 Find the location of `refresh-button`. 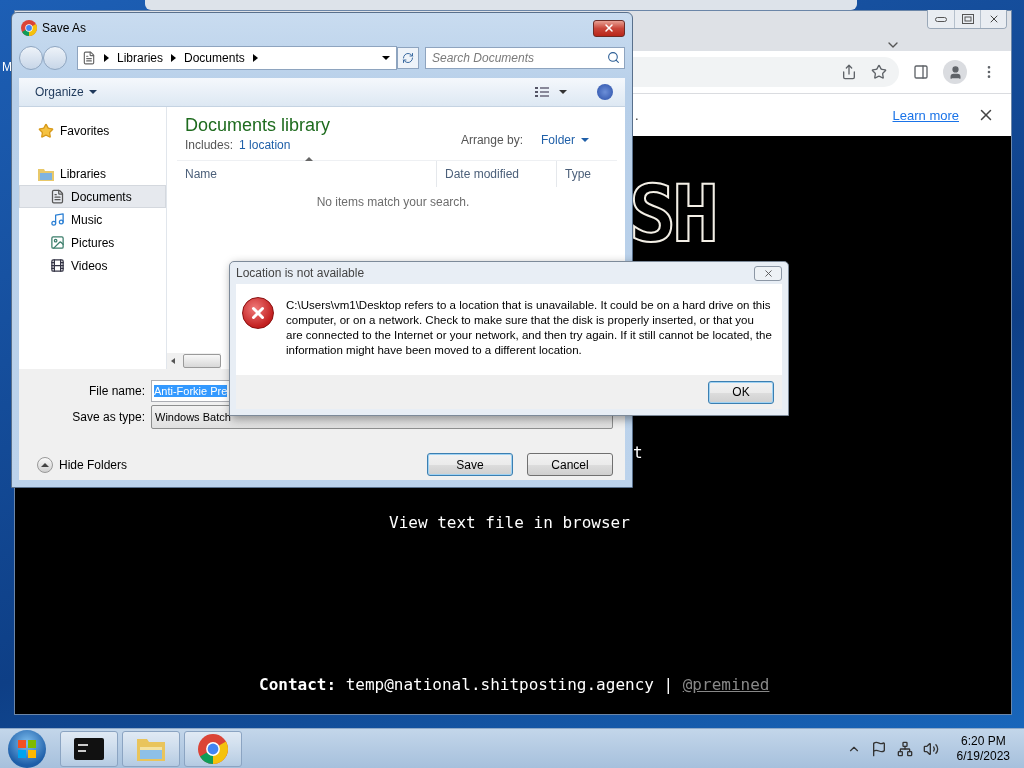

refresh-button is located at coordinates (408, 58).